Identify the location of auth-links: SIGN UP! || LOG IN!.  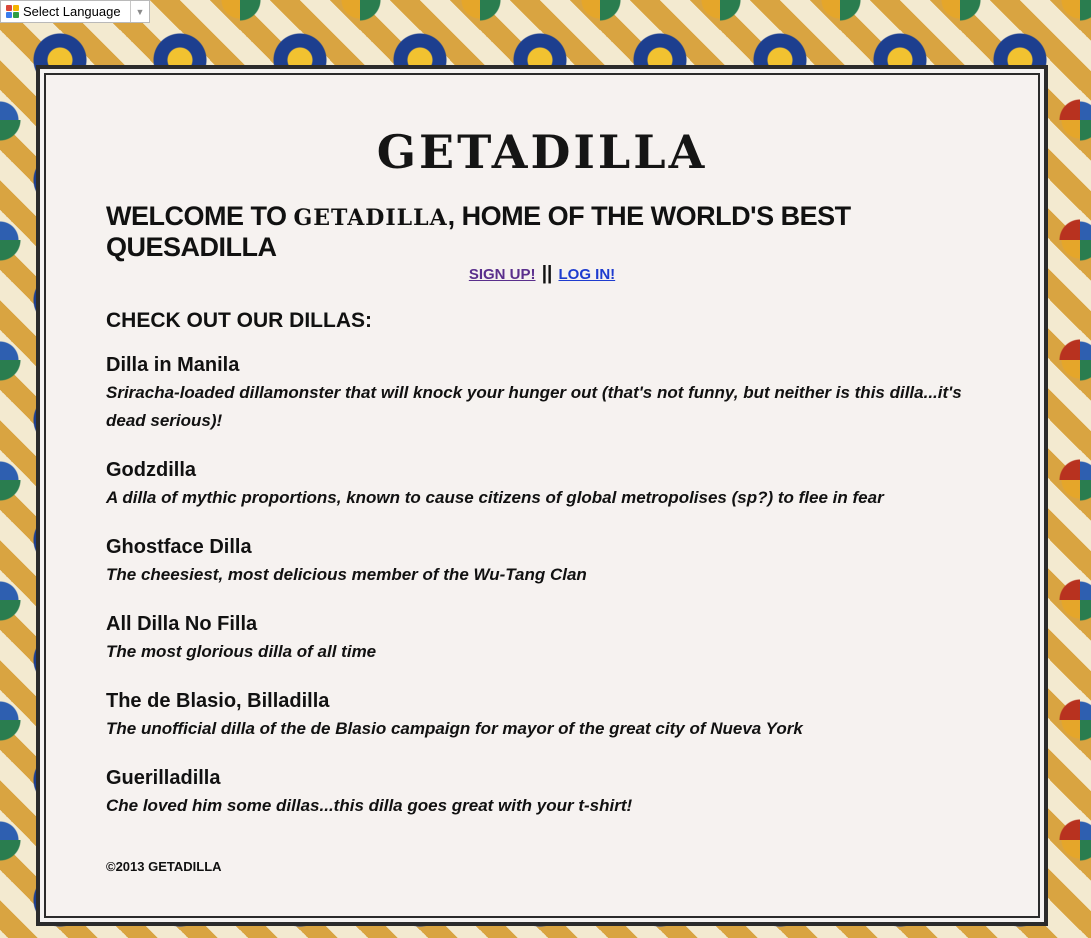
(542, 274).